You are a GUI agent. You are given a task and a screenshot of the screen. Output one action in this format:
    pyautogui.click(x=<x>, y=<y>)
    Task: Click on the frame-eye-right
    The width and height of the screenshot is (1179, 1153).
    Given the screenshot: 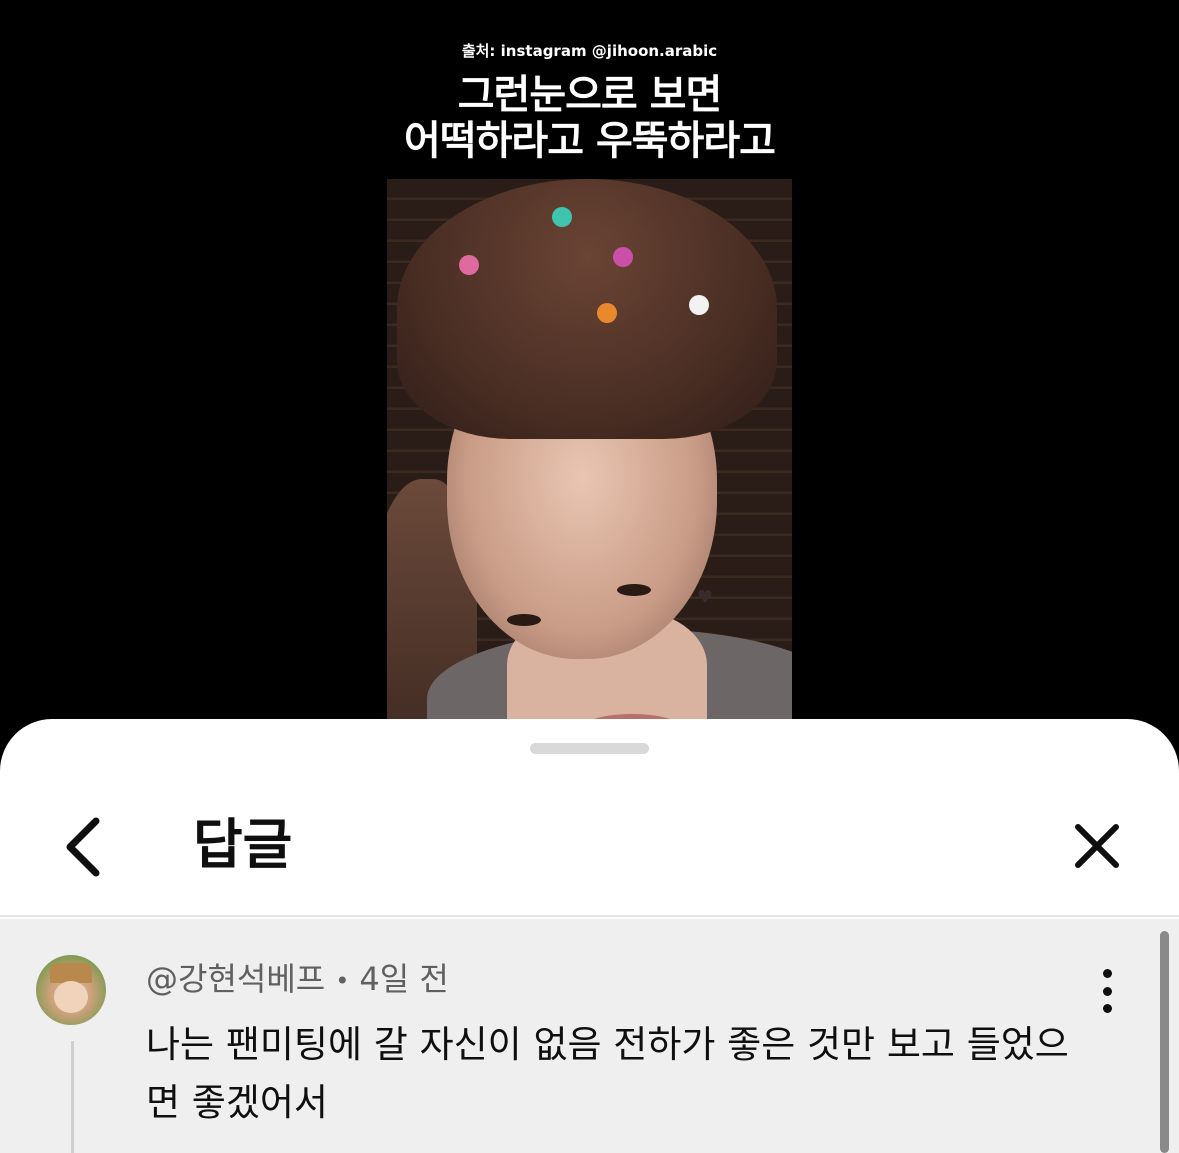 What is the action you would take?
    pyautogui.click(x=634, y=590)
    